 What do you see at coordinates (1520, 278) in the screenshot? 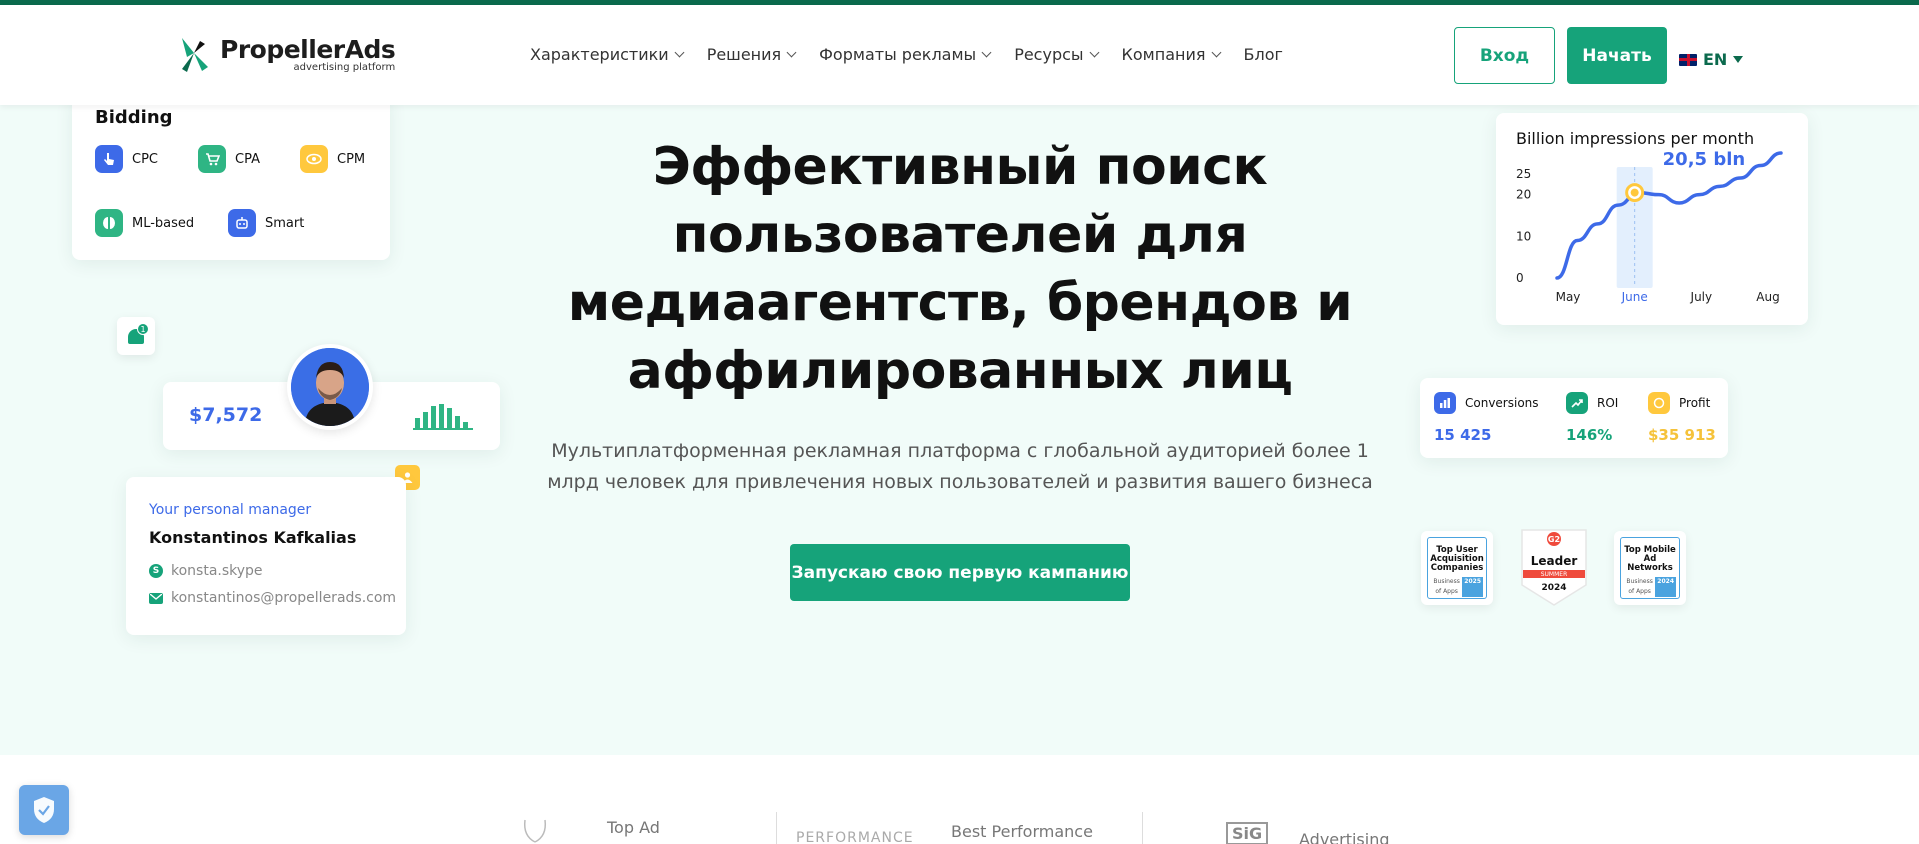
I see `y-tick-label: 0` at bounding box center [1520, 278].